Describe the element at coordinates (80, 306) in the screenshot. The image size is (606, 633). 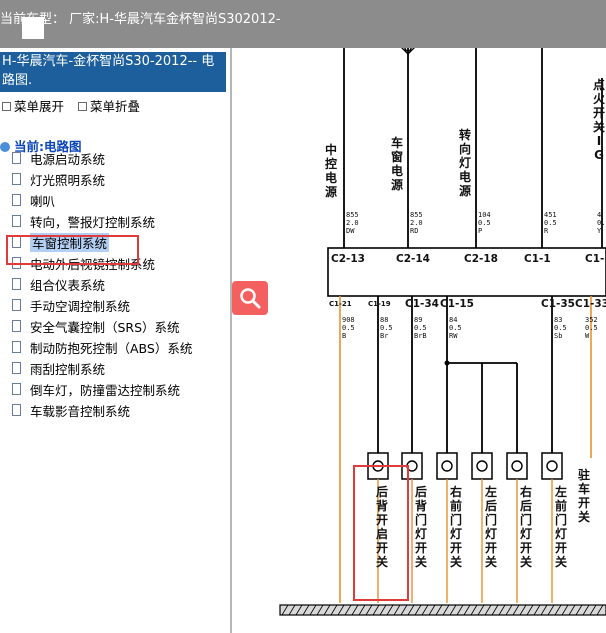
I see `tree-item-label: 手动空调控制系统` at that location.